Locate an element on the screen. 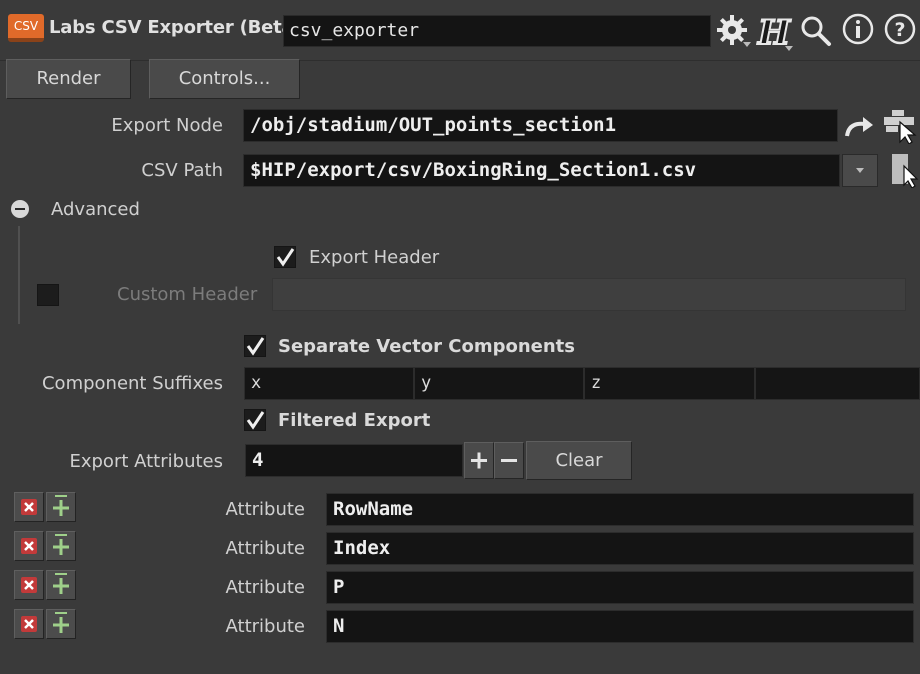 Image resolution: width=920 pixels, height=674 pixels. file-chooser-icon is located at coordinates (904, 170).